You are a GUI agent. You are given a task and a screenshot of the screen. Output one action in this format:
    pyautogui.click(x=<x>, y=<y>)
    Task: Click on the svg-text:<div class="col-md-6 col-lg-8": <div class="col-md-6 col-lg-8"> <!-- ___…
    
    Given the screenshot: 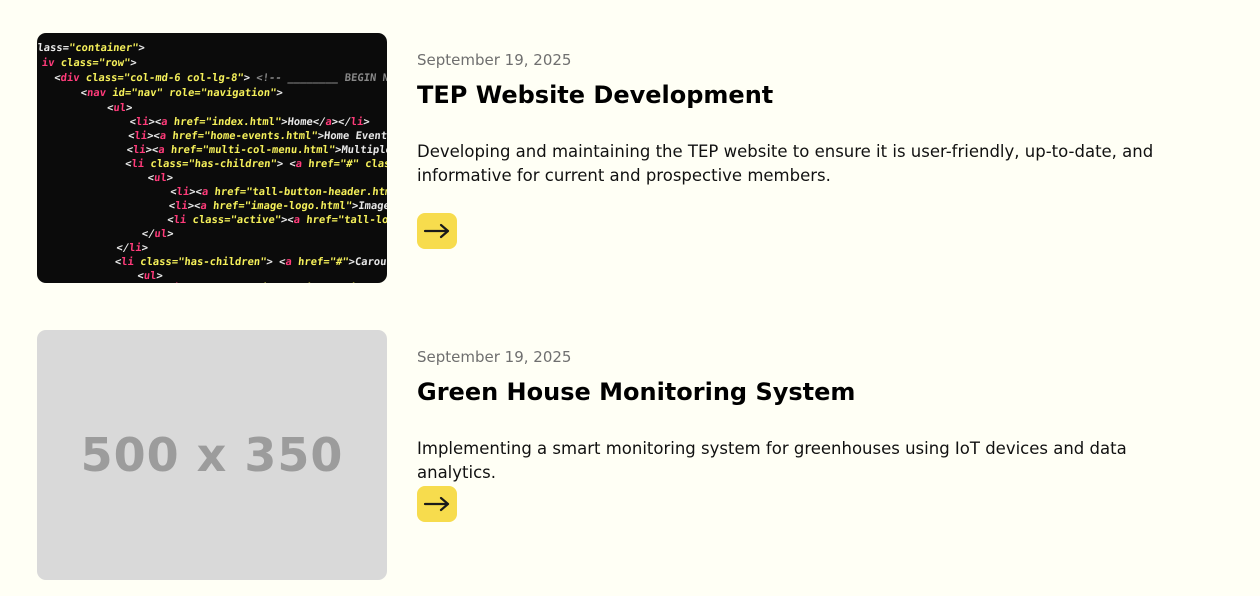 What is the action you would take?
    pyautogui.click(x=220, y=78)
    